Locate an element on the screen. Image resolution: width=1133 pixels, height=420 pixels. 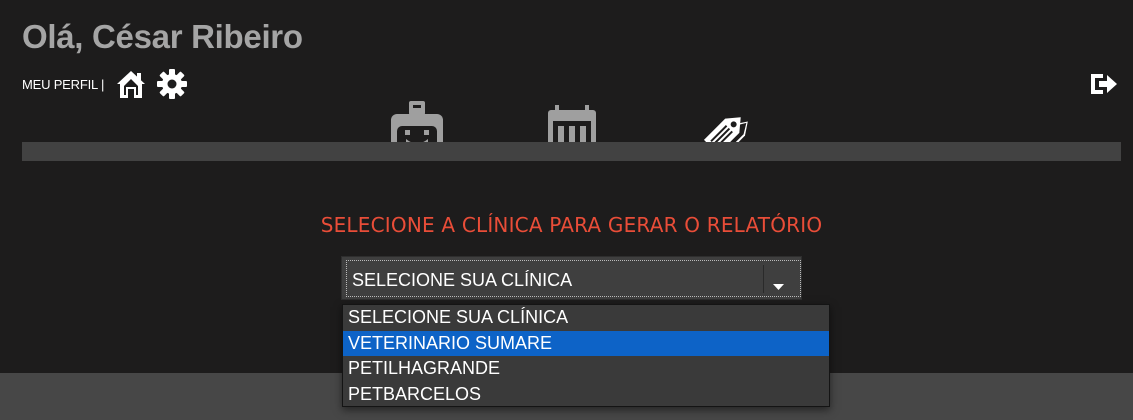
dropdown-option-highlighted: VETERINARIO SUMARE is located at coordinates (586, 343).